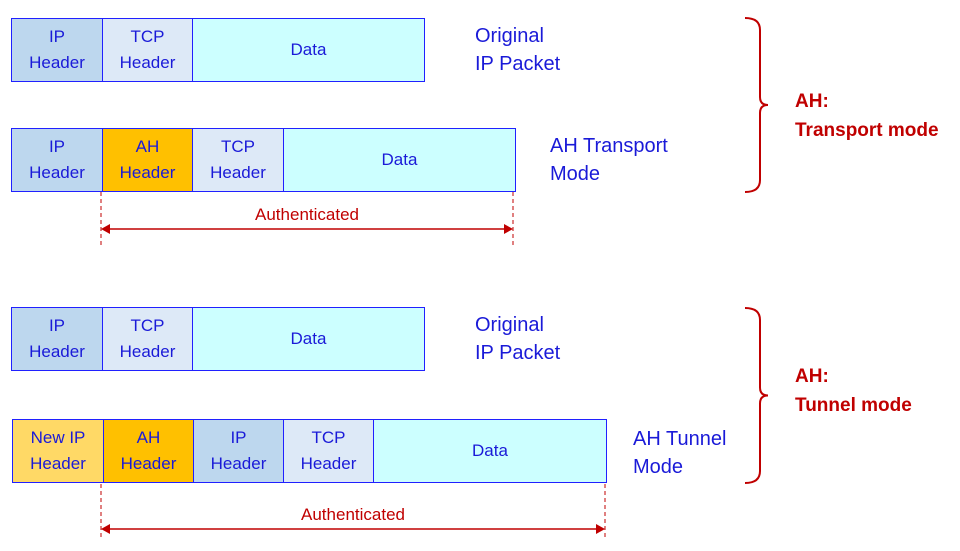  Describe the element at coordinates (867, 116) in the screenshot. I see `mode-label: AH: Transport mode` at that location.